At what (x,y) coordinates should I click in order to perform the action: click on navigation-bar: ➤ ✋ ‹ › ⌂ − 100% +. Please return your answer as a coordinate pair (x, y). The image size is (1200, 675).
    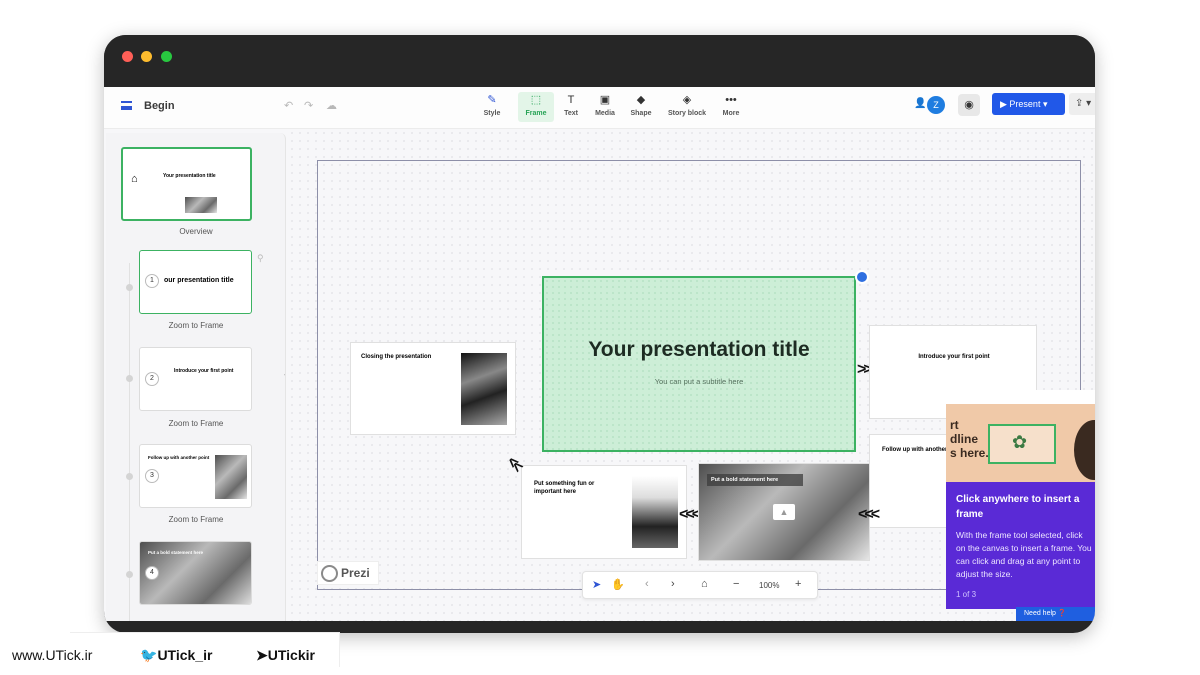
    Looking at the image, I should click on (700, 585).